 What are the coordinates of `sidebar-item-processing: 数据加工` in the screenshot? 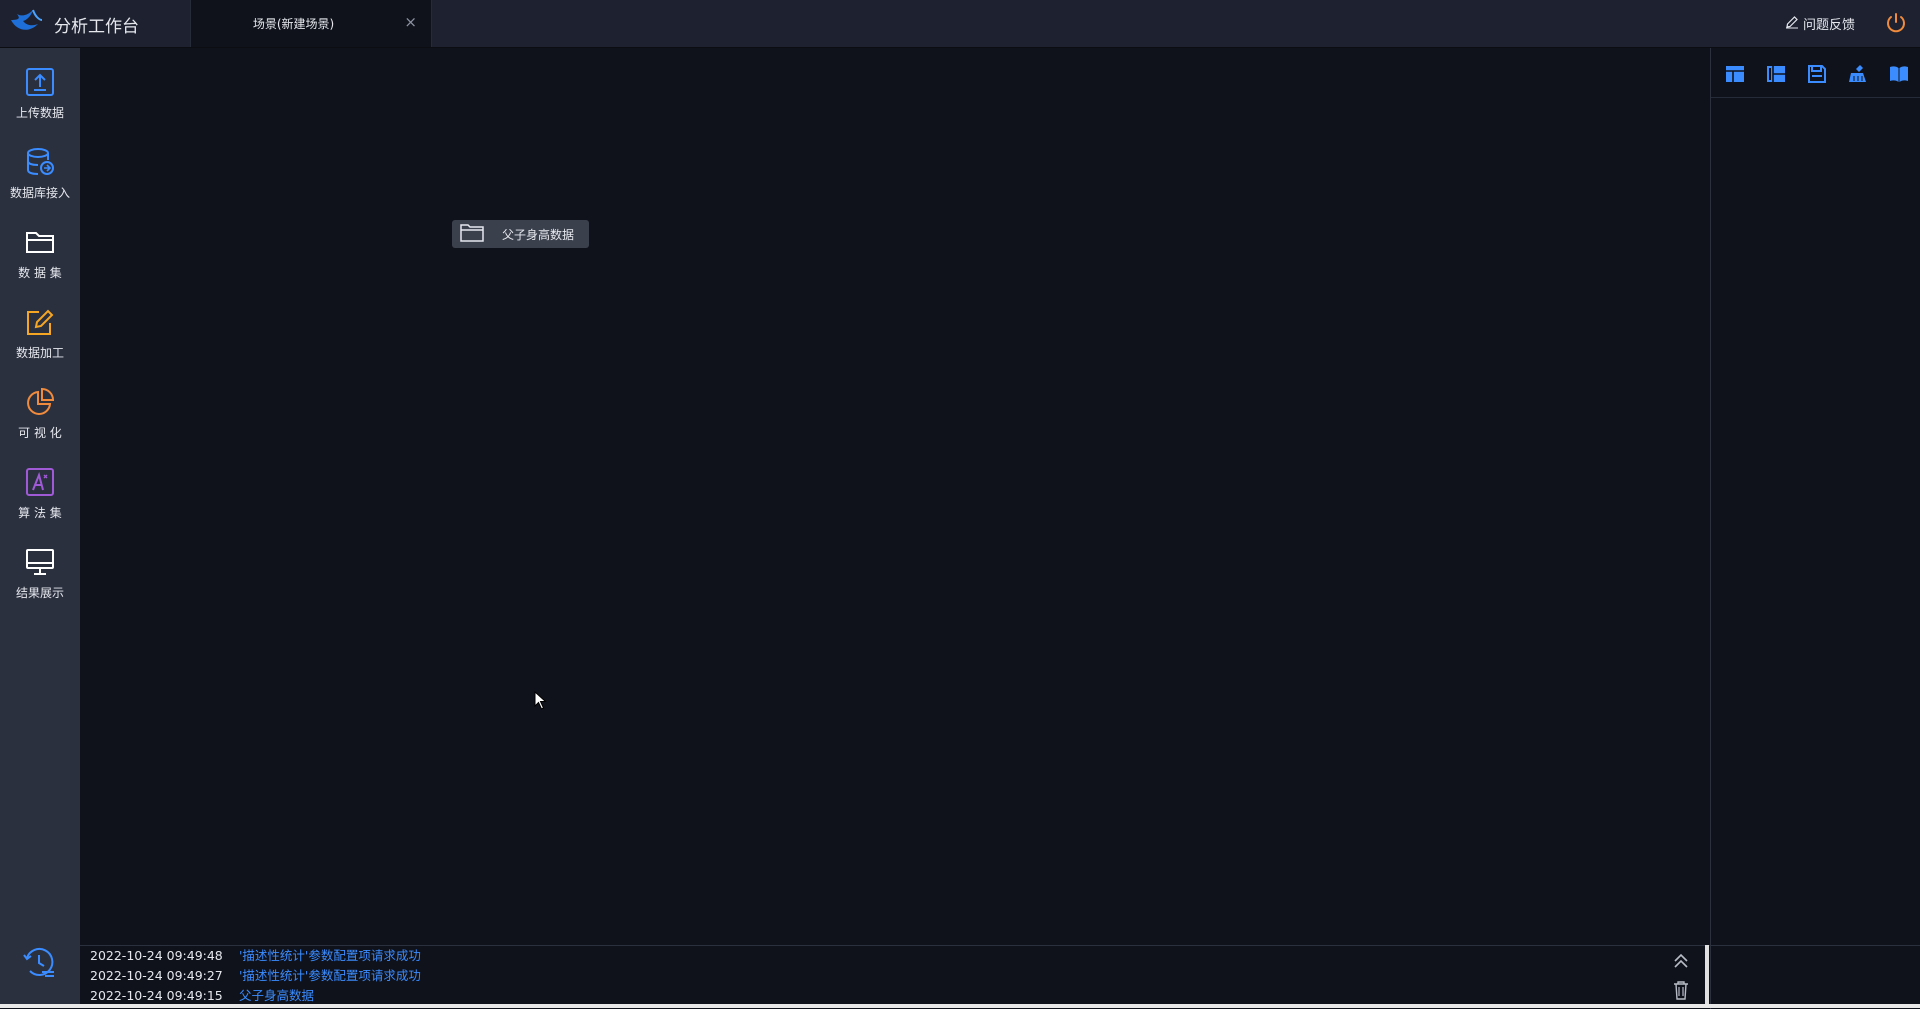 It's located at (40, 330).